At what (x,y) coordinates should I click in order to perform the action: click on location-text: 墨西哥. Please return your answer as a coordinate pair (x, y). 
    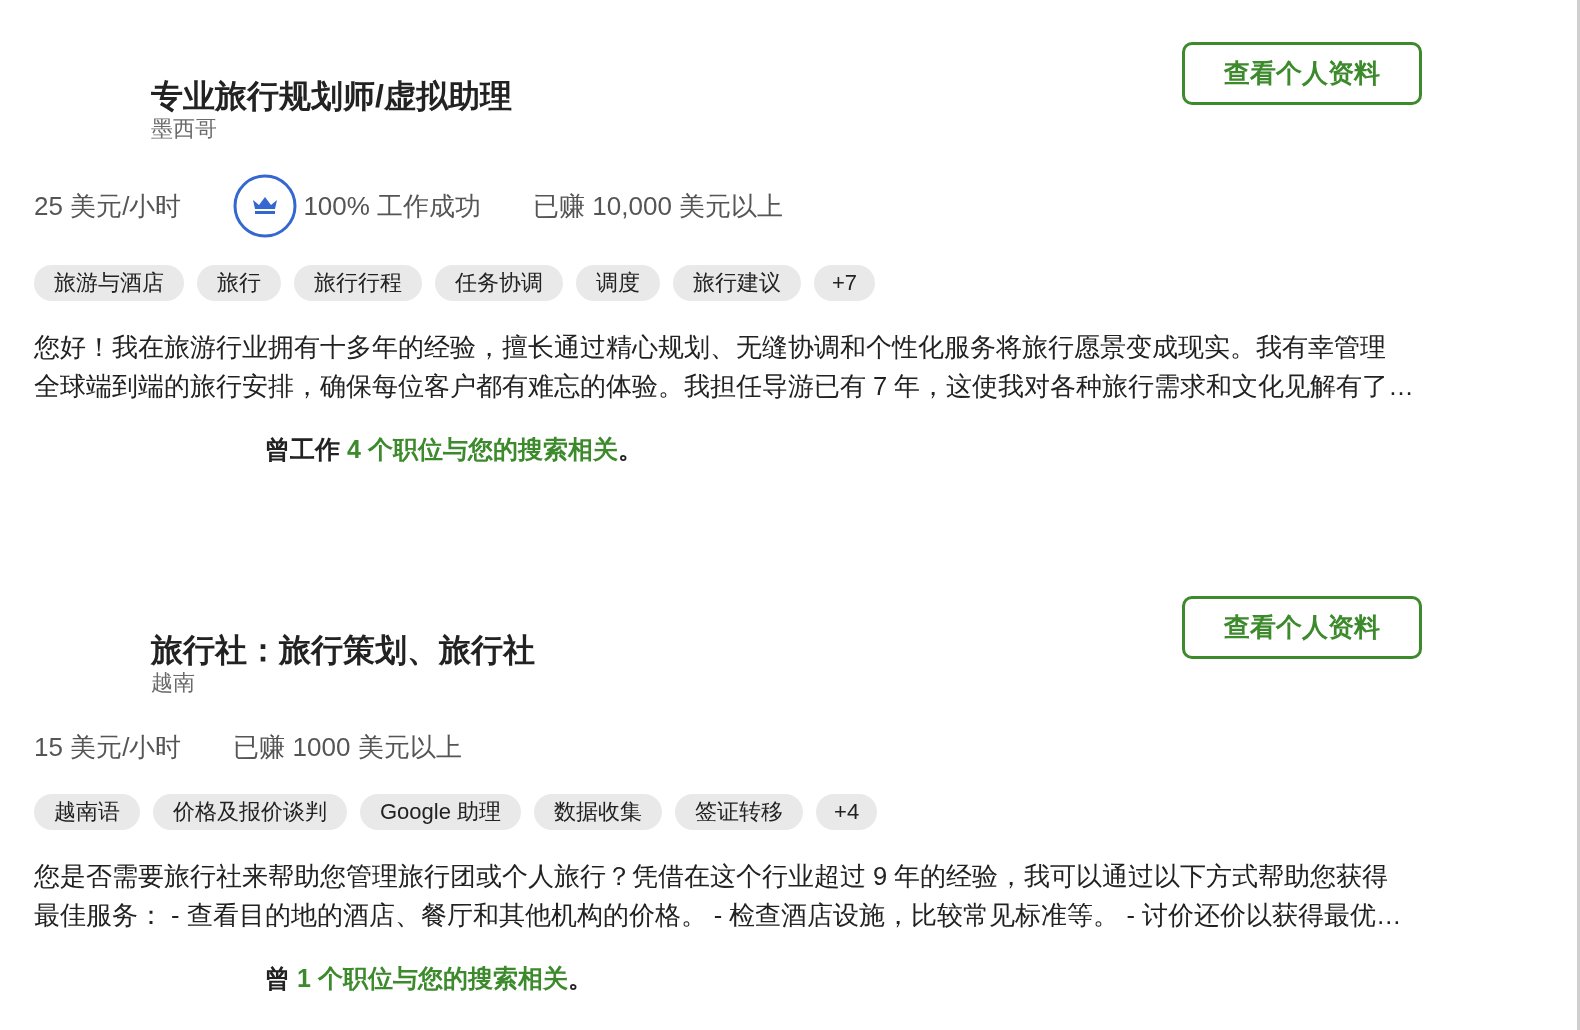
    Looking at the image, I should click on (184, 129).